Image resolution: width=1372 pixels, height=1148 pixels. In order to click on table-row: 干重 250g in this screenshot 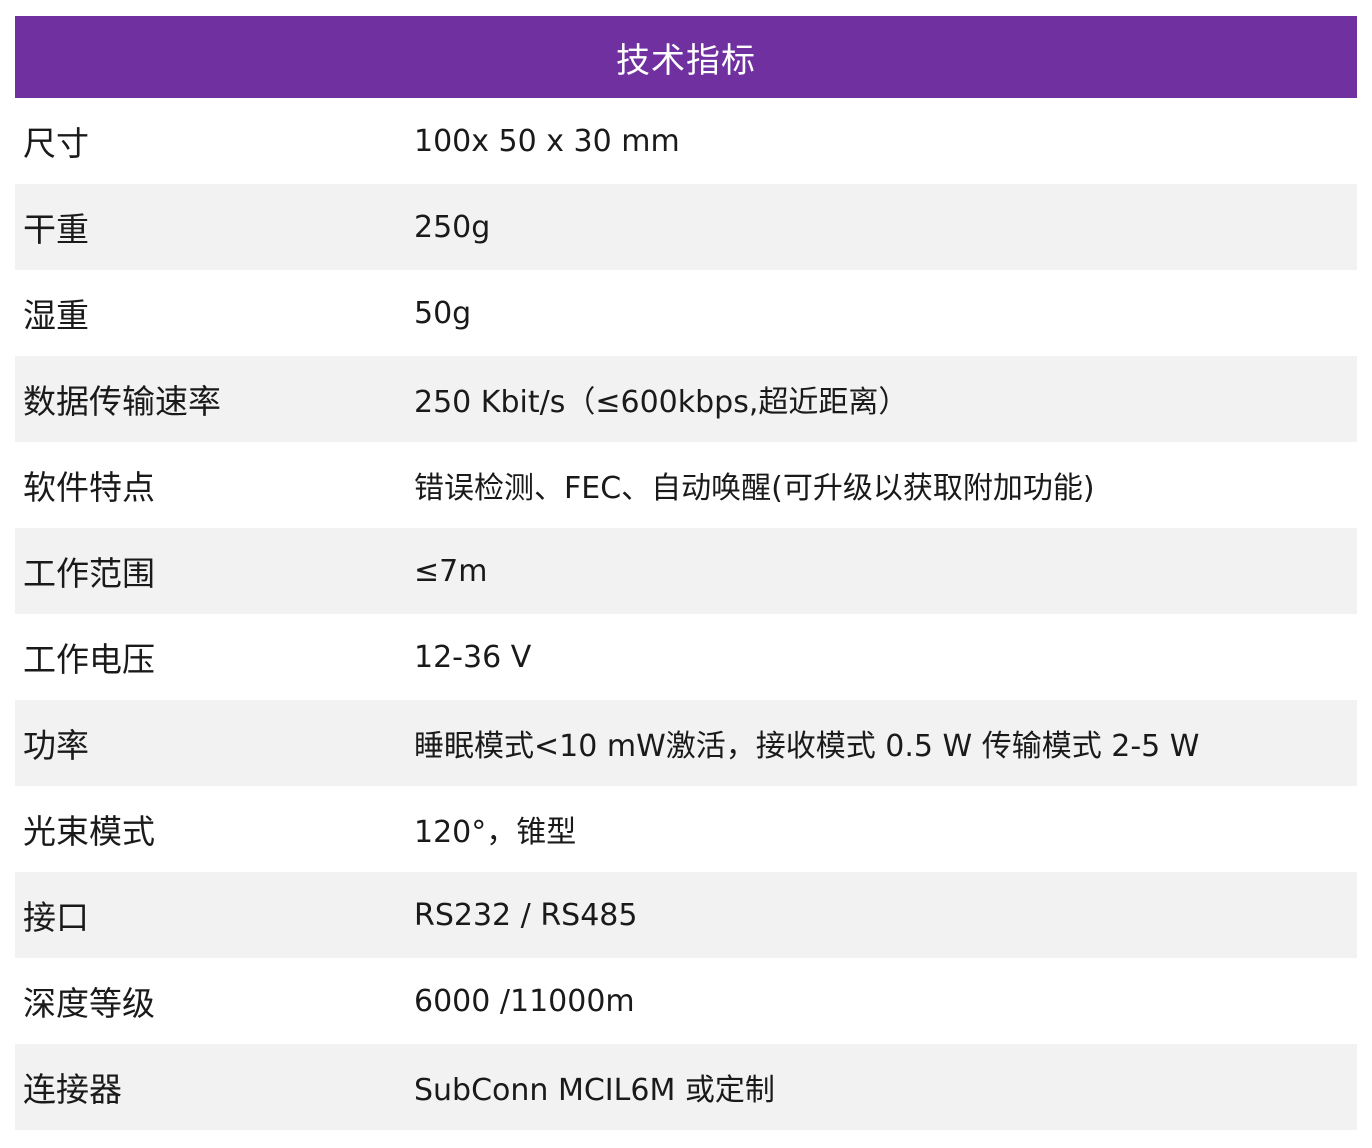, I will do `click(686, 227)`.